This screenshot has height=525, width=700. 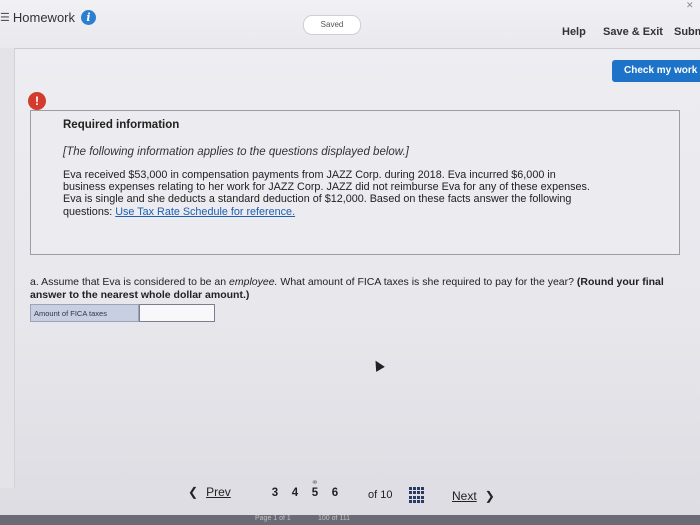 I want to click on footer-count: 100 of 111, so click(x=334, y=518).